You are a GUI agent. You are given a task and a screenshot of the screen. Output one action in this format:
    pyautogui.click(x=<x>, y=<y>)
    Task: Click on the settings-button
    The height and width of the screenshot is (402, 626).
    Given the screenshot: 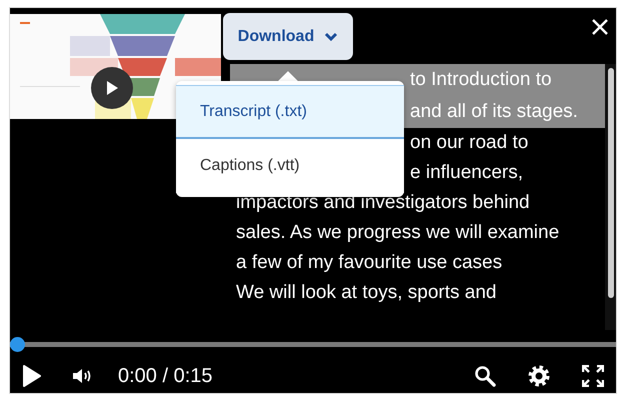 What is the action you would take?
    pyautogui.click(x=539, y=375)
    